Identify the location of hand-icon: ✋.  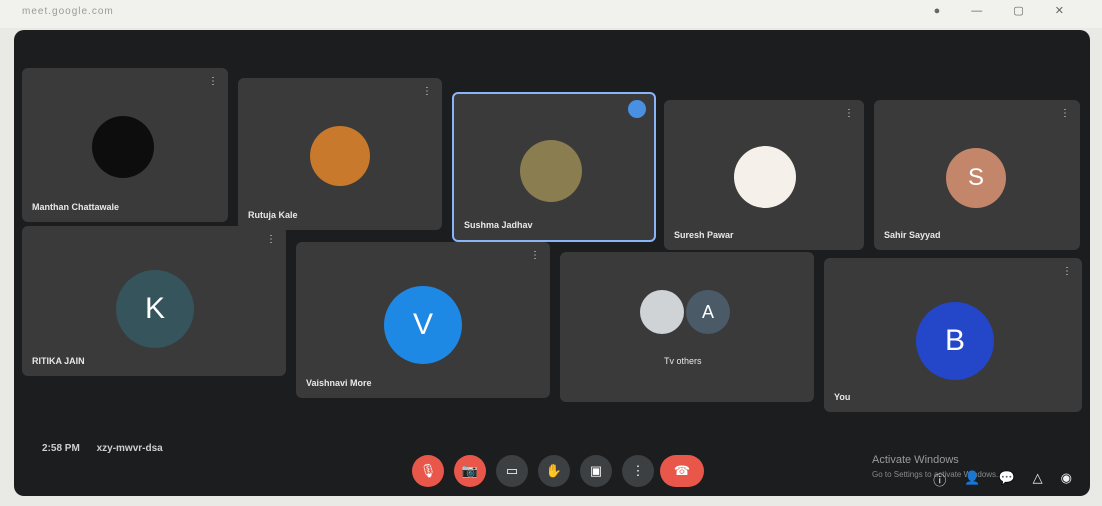
(554, 470).